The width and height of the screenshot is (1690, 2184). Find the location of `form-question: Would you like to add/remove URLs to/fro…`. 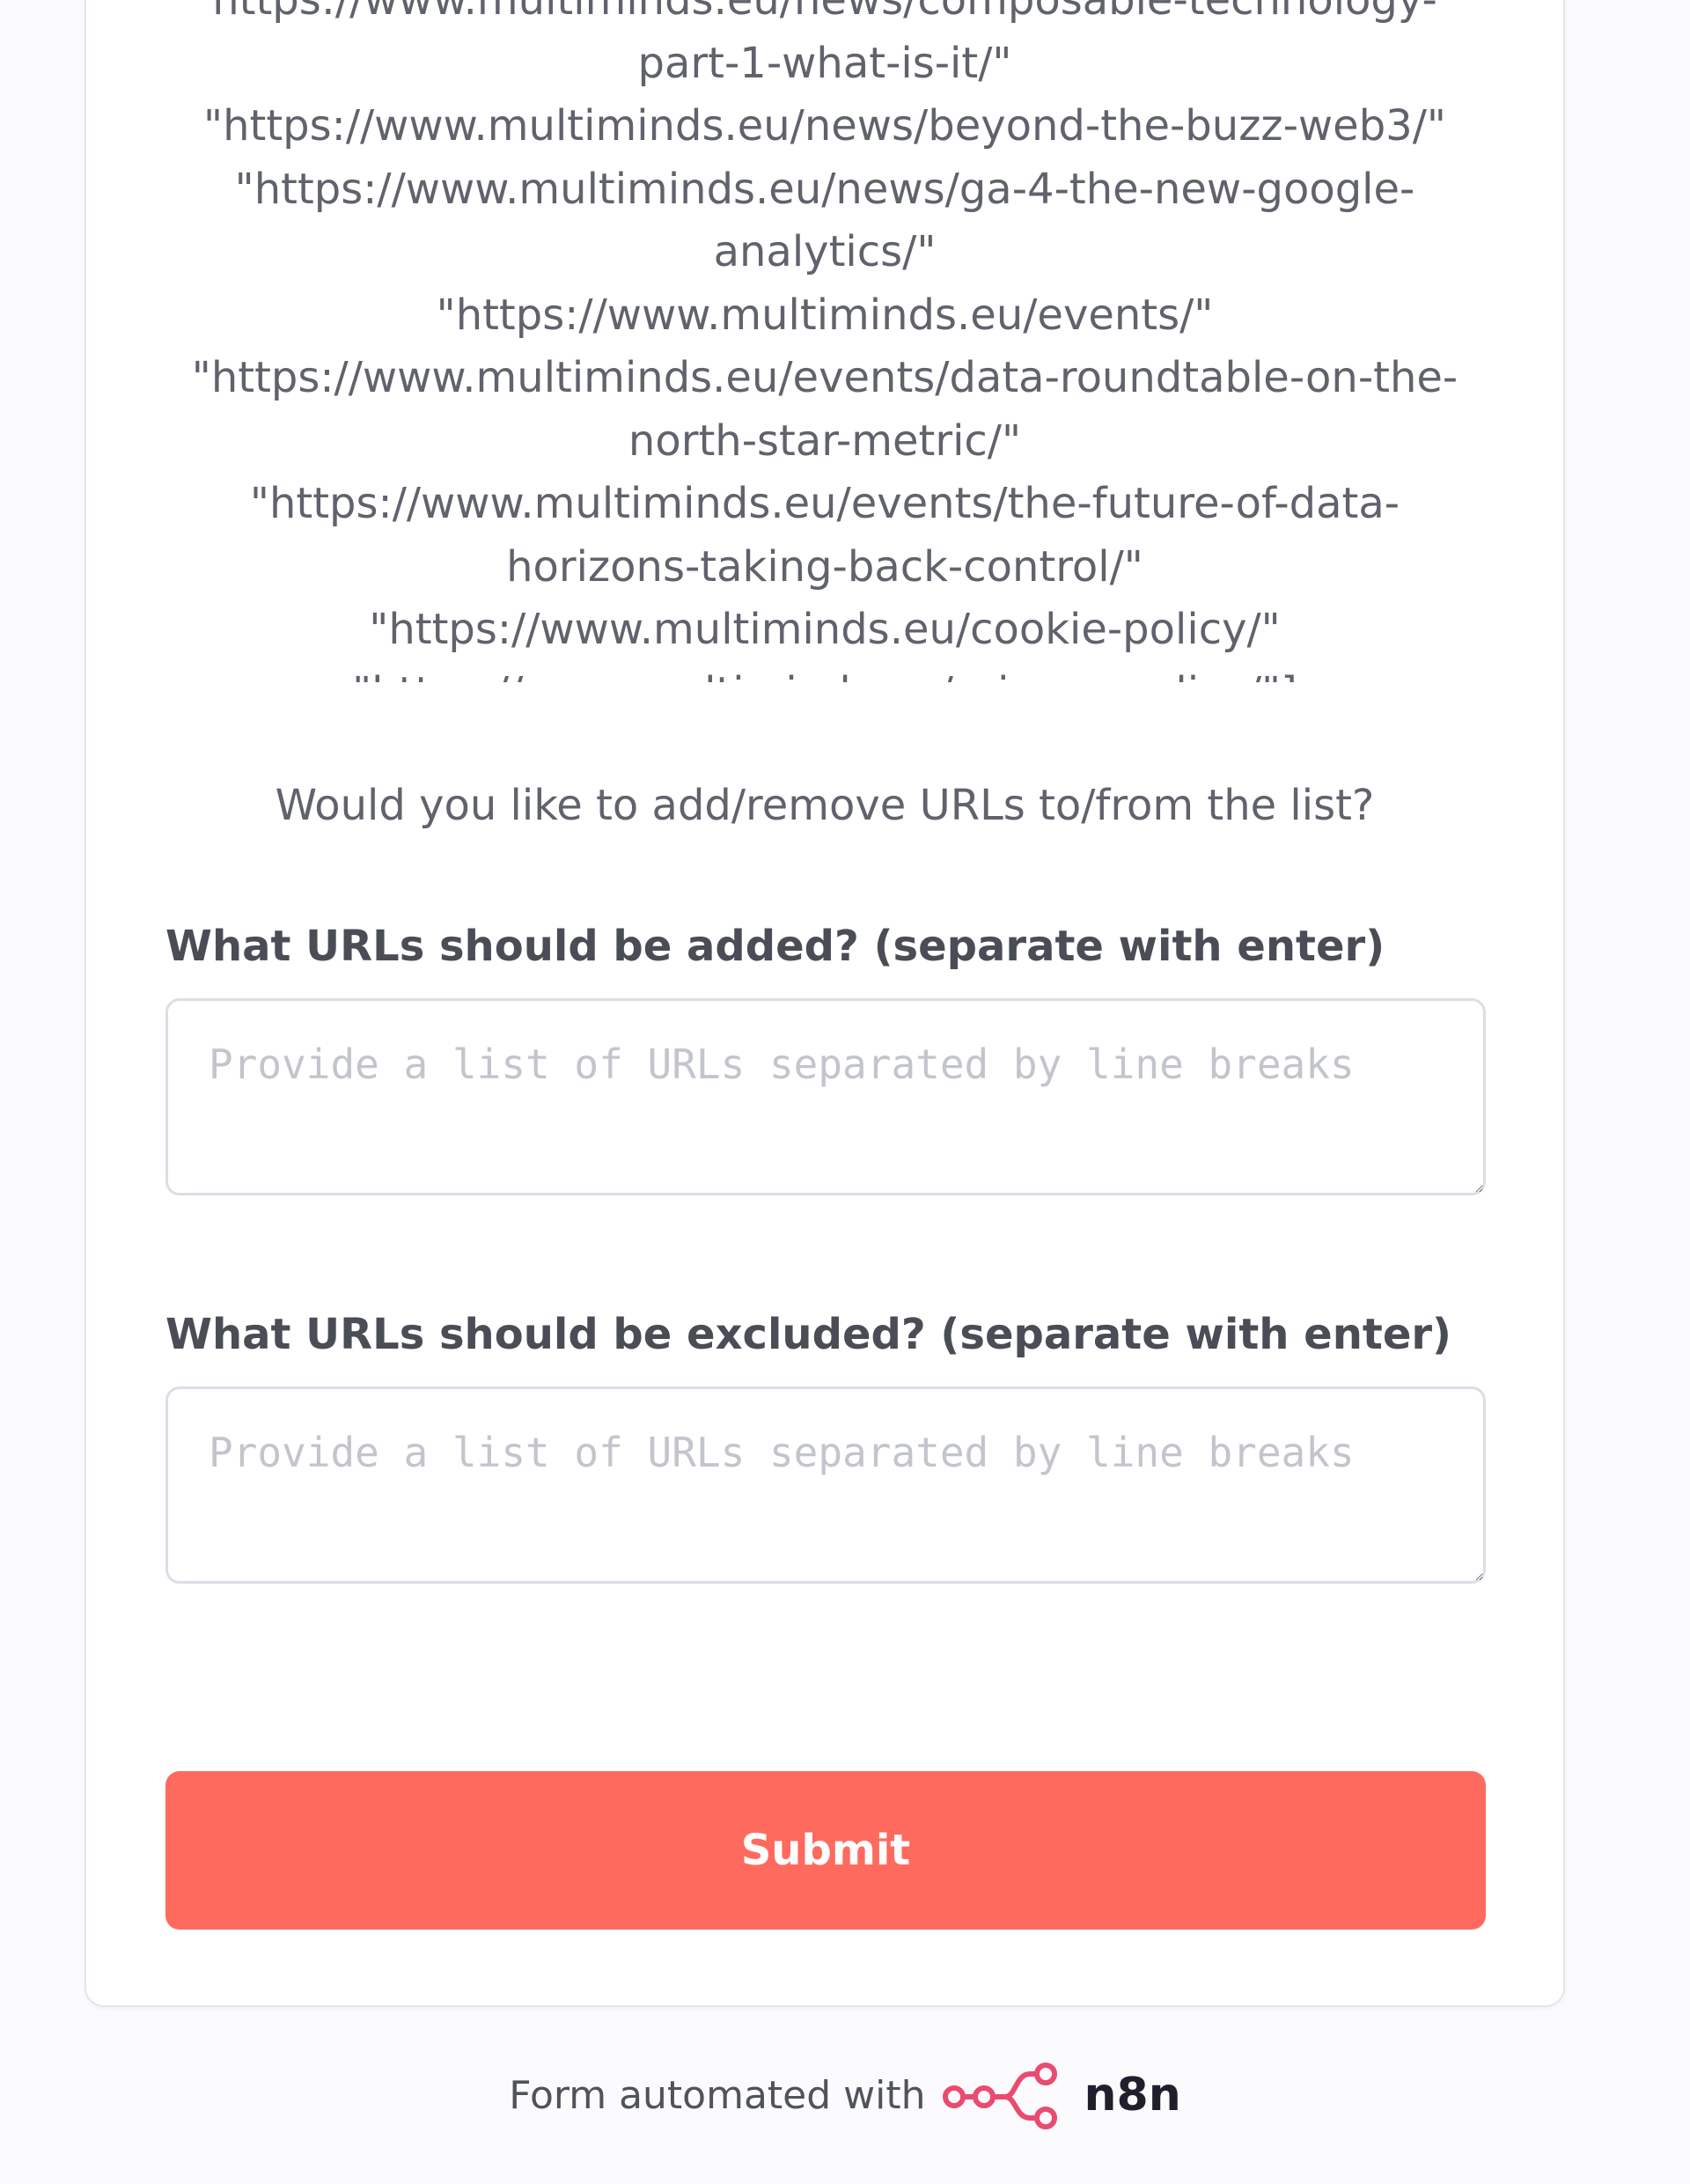

form-question: Would you like to add/remove URLs to/fro… is located at coordinates (825, 805).